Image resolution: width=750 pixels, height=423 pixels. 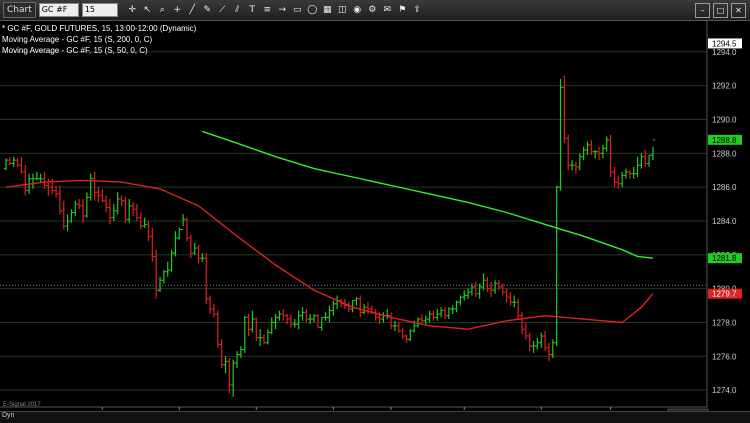 What do you see at coordinates (147, 10) in the screenshot?
I see `cursor-icon: ↖` at bounding box center [147, 10].